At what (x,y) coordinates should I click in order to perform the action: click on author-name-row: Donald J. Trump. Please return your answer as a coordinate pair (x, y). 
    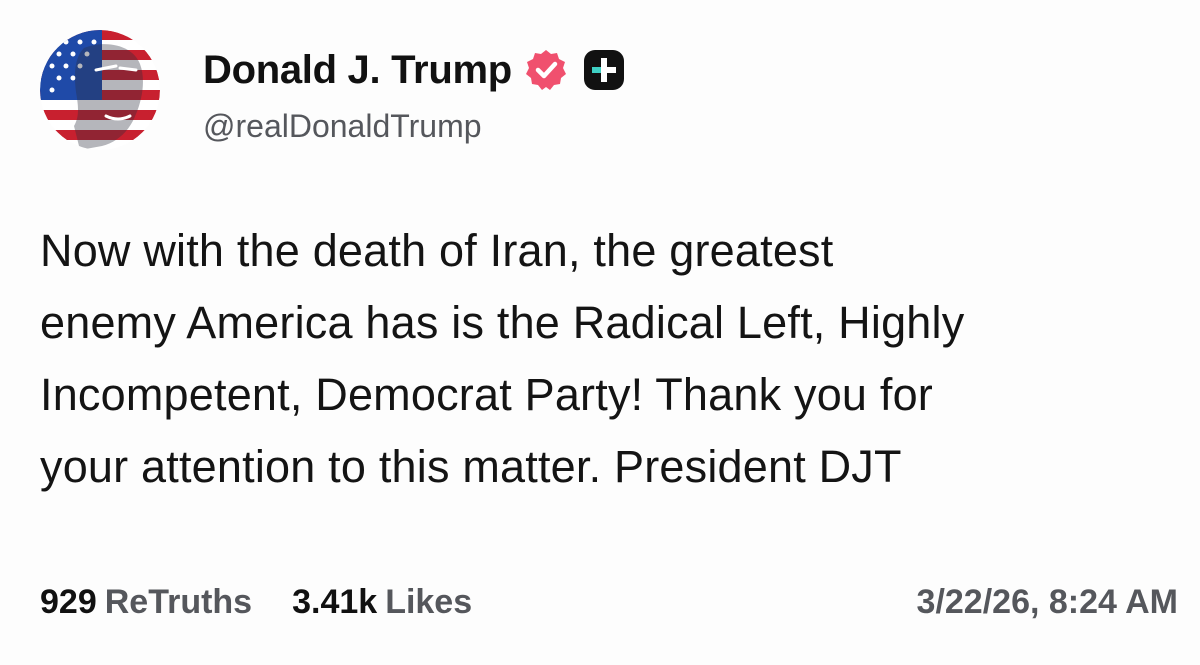
    Looking at the image, I should click on (414, 70).